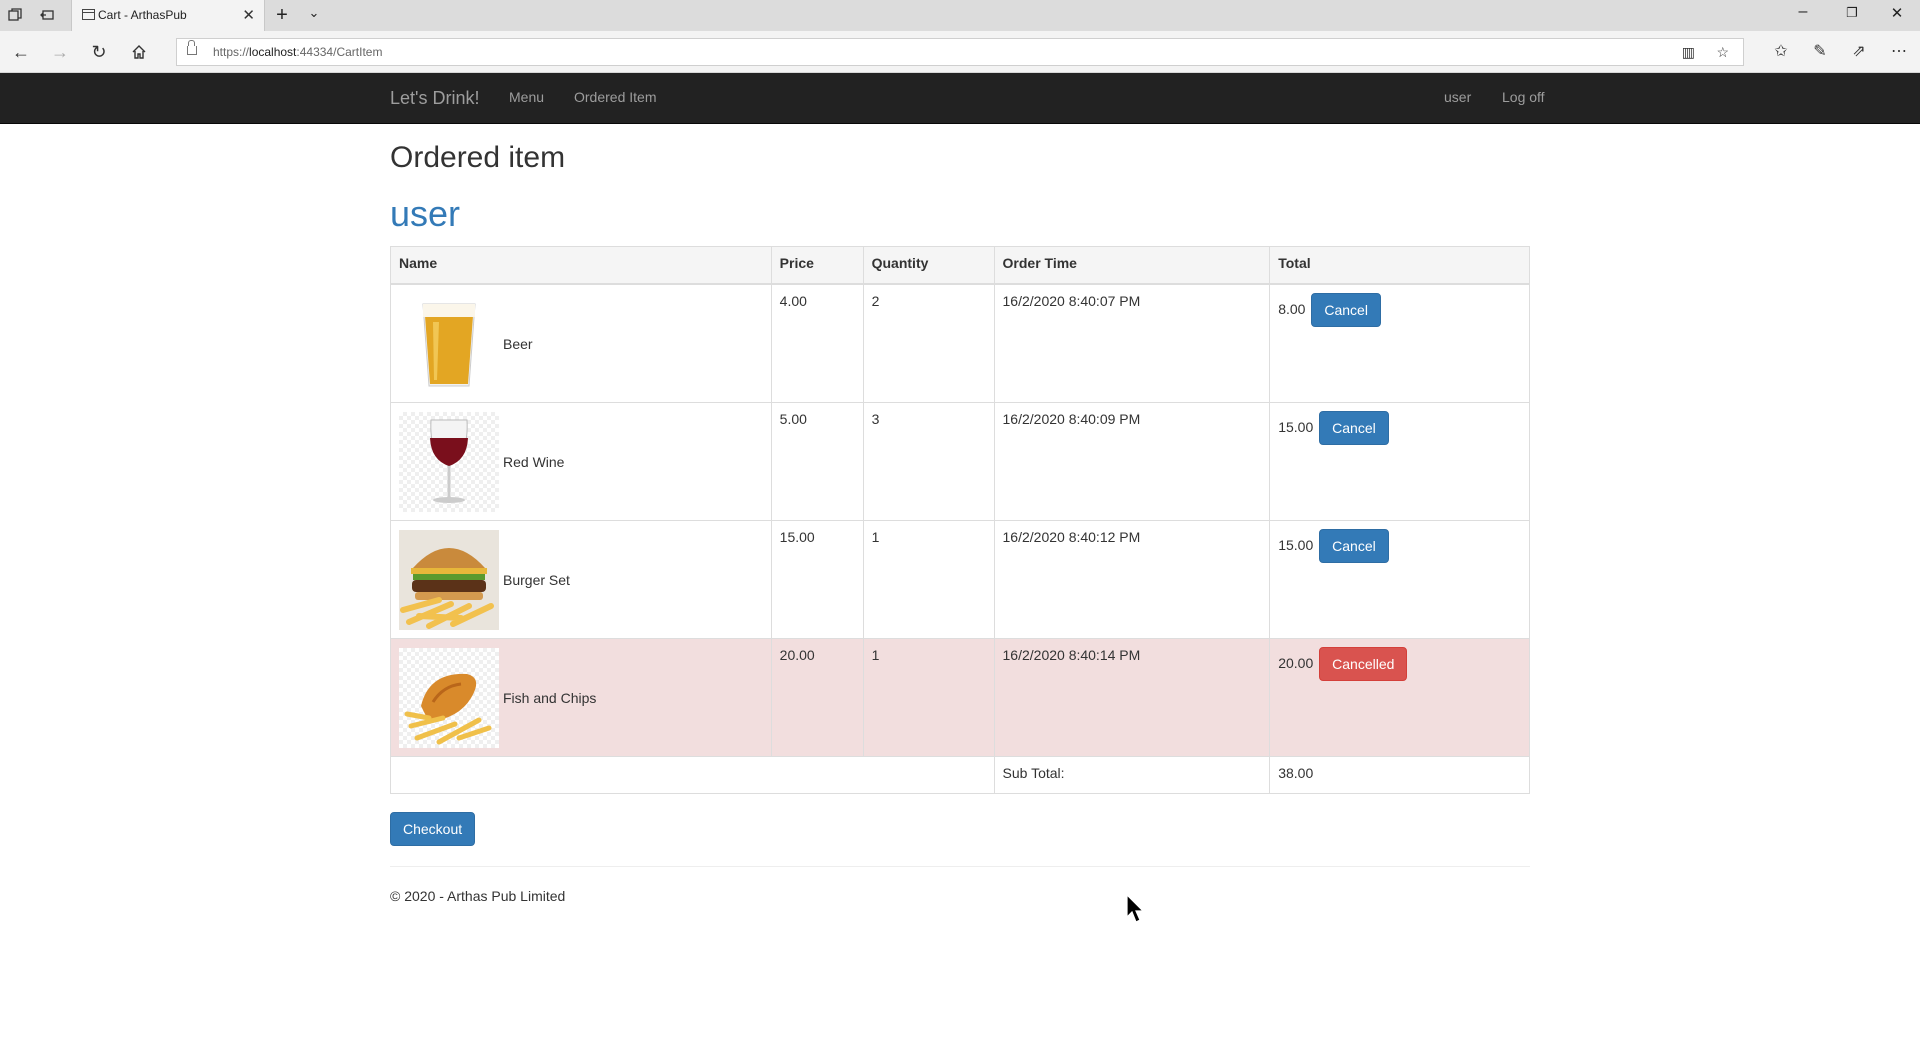 This screenshot has width=1920, height=1040. I want to click on order-time-cell: 16/2/2020 8:40:09 PM, so click(1132, 461).